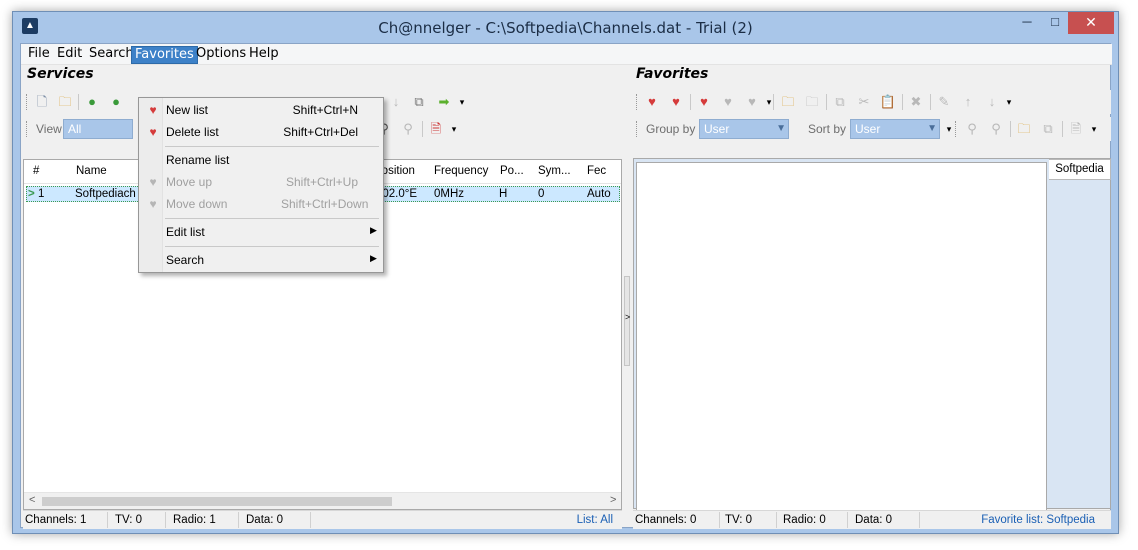  I want to click on group-by-combo: User ▼, so click(744, 129).